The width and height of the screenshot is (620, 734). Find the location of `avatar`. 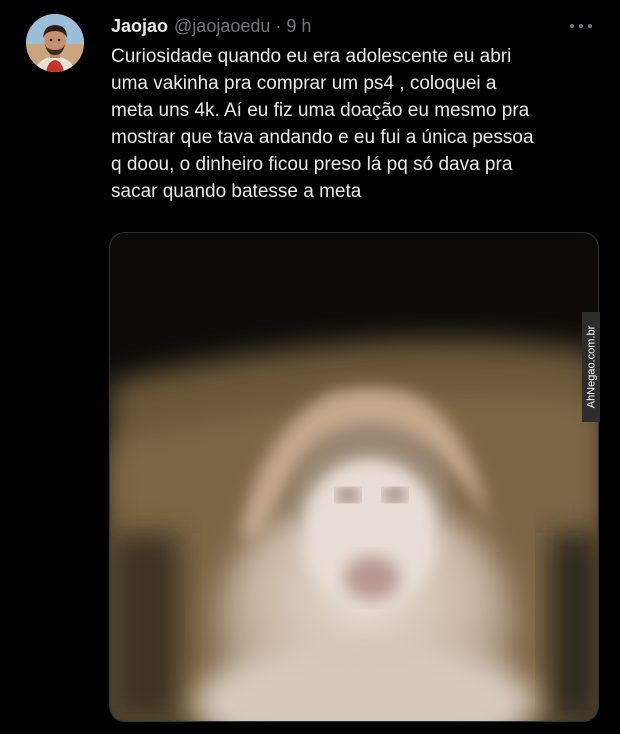

avatar is located at coordinates (55, 43).